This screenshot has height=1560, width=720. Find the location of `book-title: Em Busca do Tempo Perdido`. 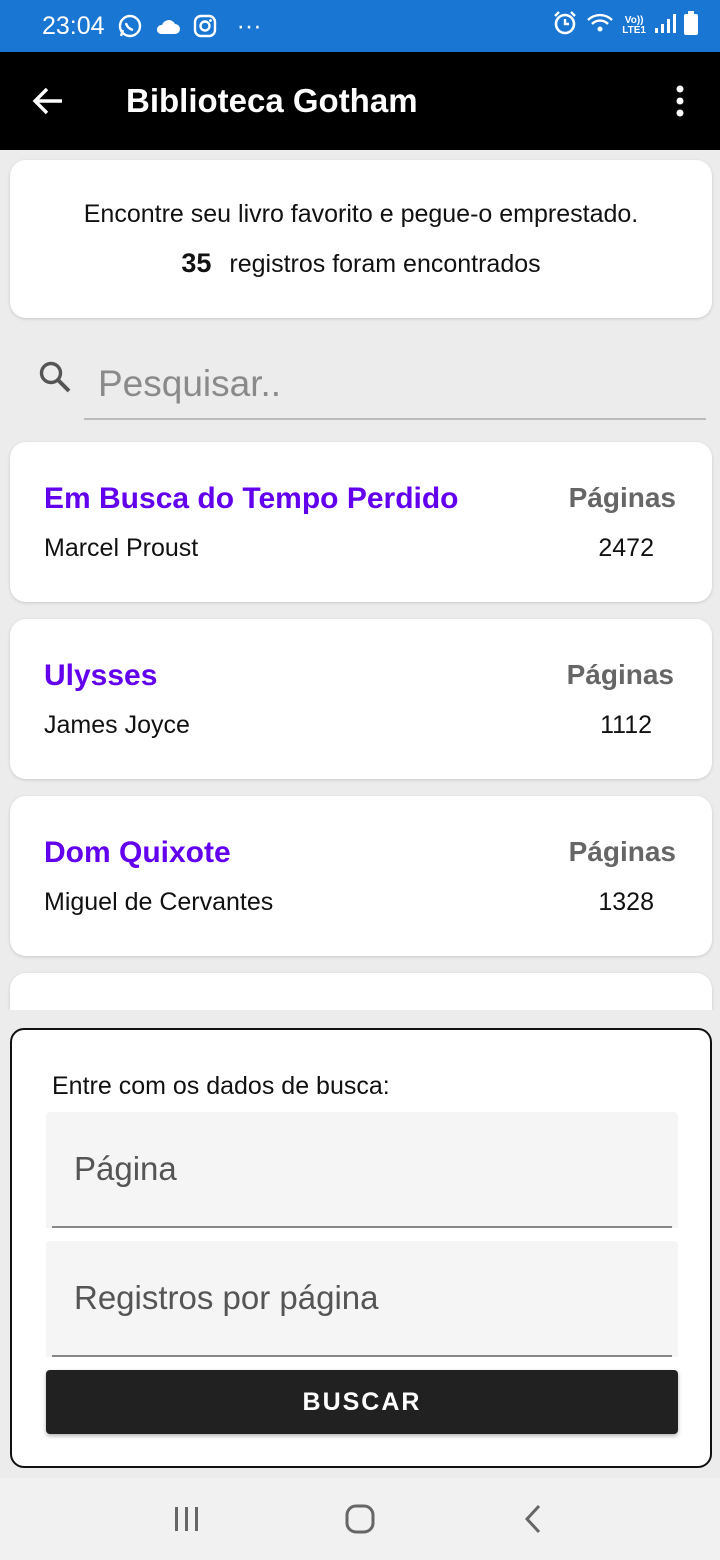

book-title: Em Busca do Tempo Perdido is located at coordinates (251, 498).